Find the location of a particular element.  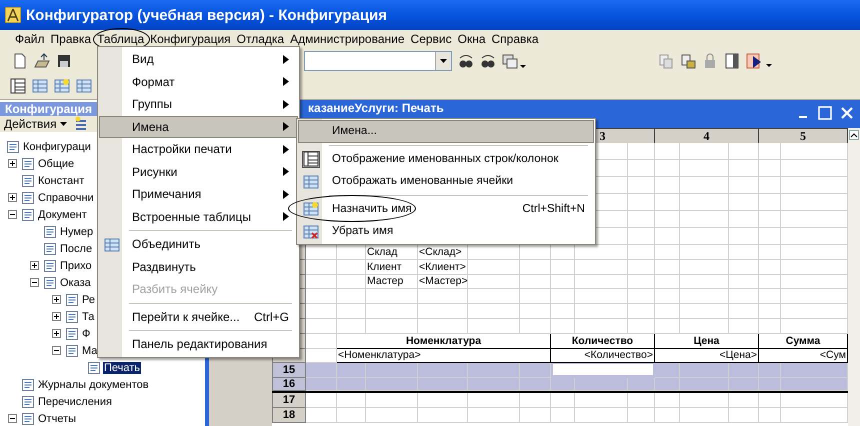

row-header: 18 is located at coordinates (289, 415).